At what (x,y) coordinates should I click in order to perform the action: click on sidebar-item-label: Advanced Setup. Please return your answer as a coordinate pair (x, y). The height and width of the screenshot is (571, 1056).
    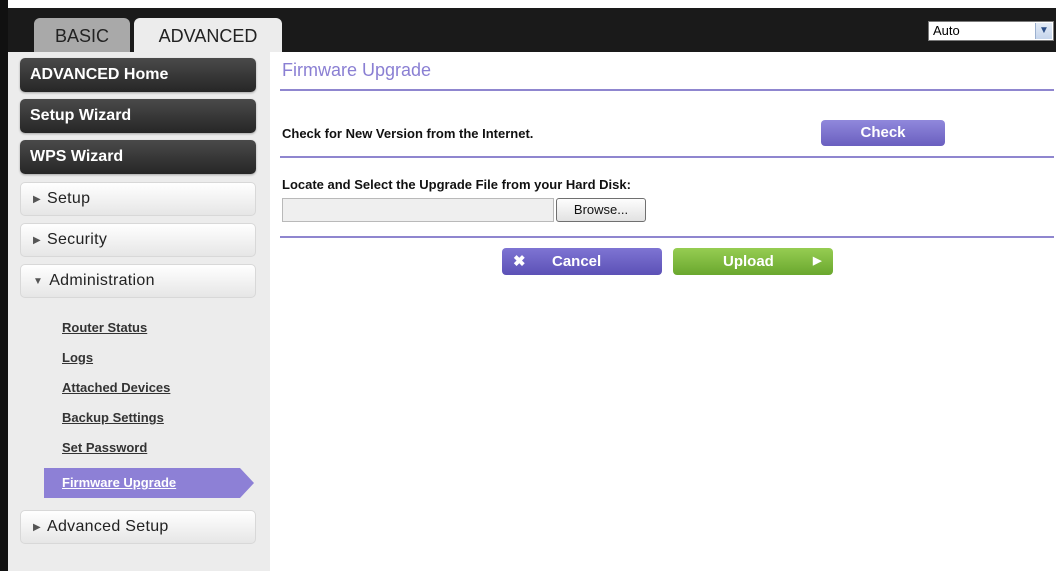
    Looking at the image, I should click on (108, 526).